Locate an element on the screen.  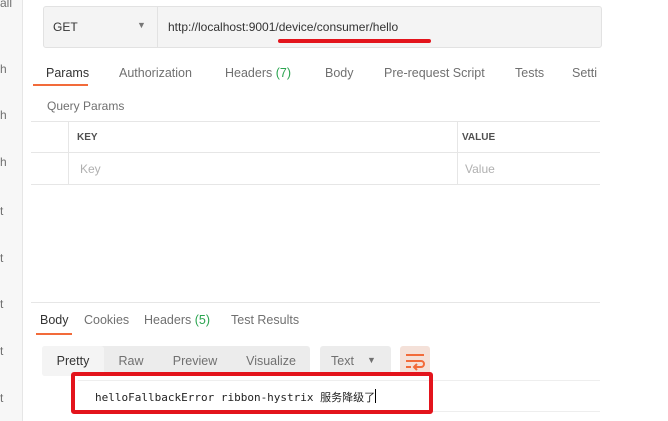
tab-headers-label: Headers is located at coordinates (250, 73).